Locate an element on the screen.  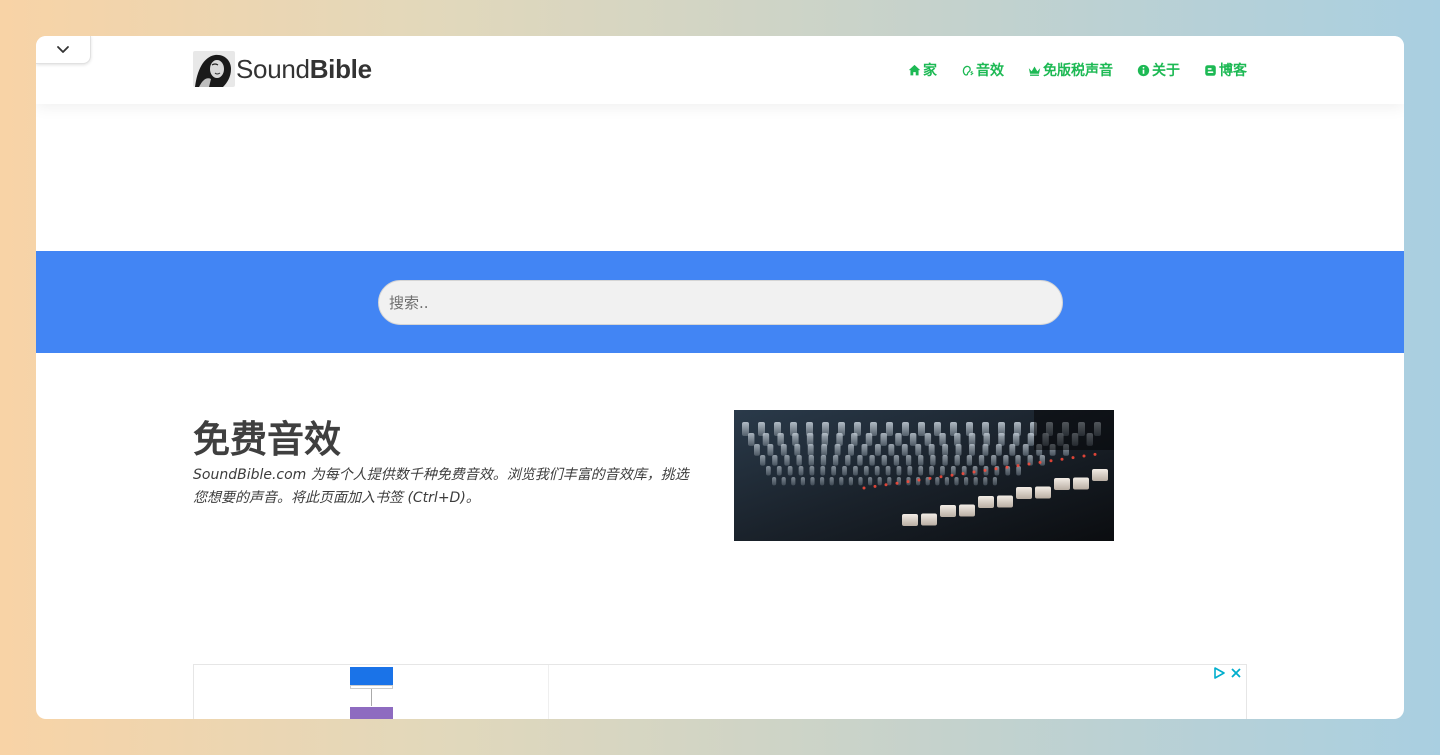
ad-diagram-box-purple is located at coordinates (371, 713).